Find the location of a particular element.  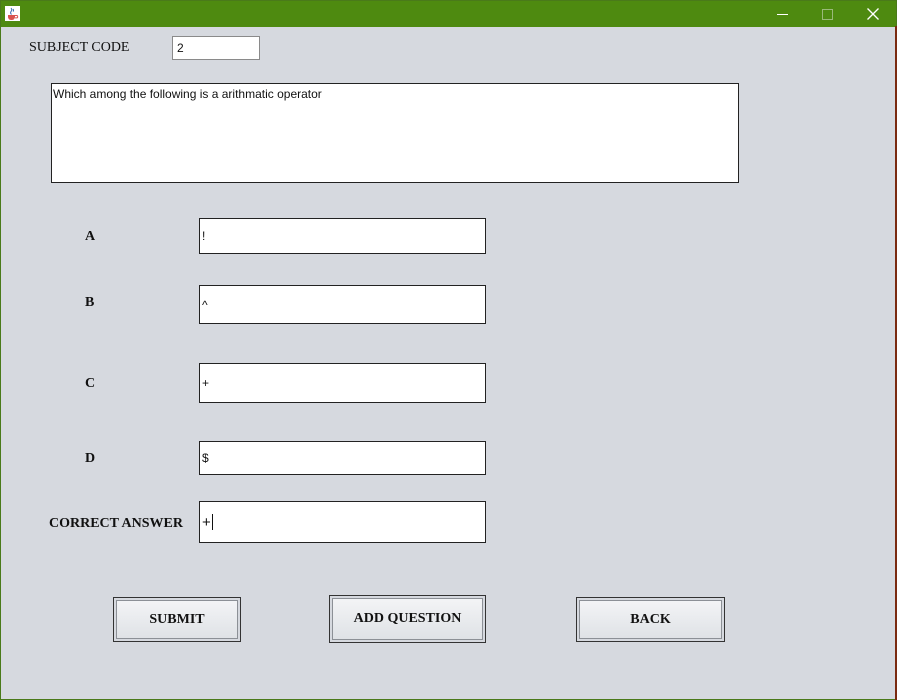

submit-button: SUBMIT is located at coordinates (177, 619).